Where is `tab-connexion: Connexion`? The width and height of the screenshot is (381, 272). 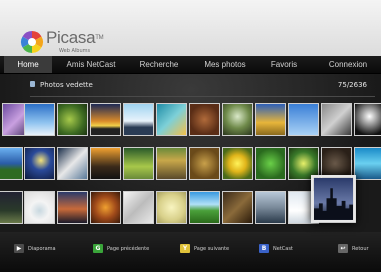 tab-connexion: Connexion is located at coordinates (348, 64).